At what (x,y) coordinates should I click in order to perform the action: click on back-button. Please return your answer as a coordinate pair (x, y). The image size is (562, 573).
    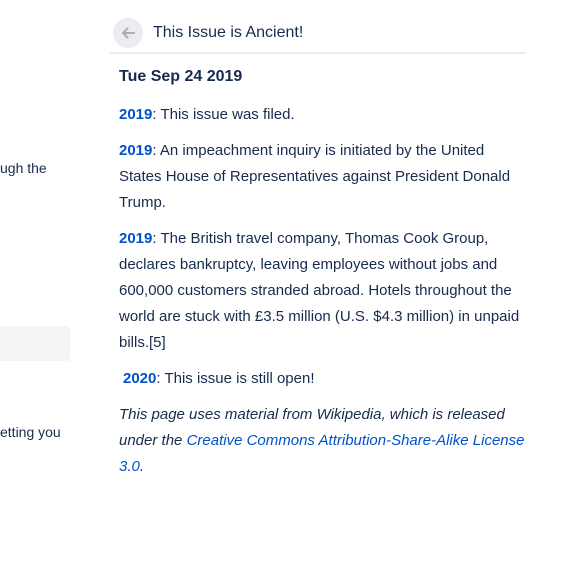
    Looking at the image, I should click on (128, 33).